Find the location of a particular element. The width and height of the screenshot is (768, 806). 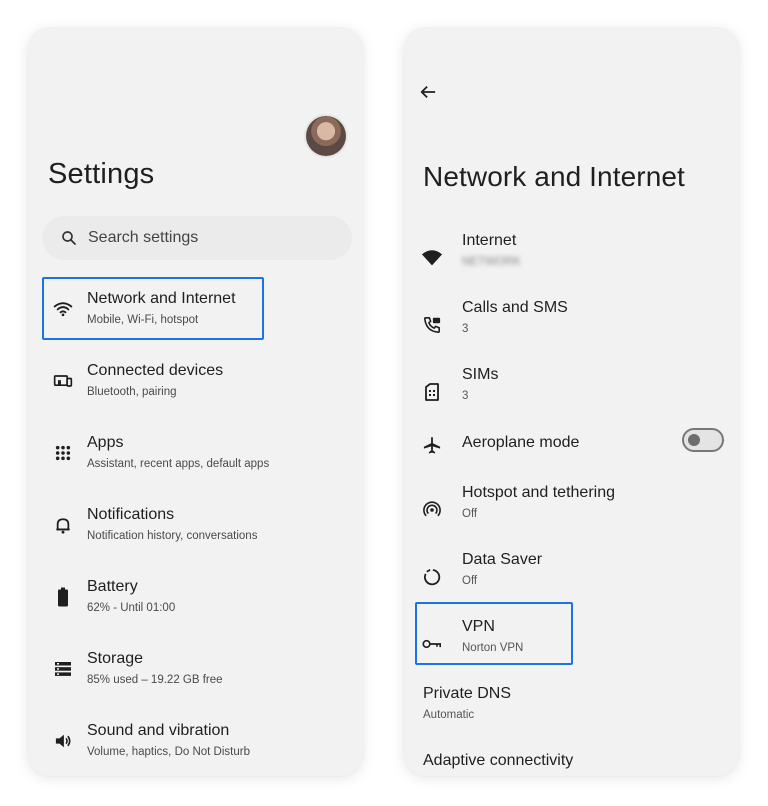

connected-devices-icon is located at coordinates (63, 381).